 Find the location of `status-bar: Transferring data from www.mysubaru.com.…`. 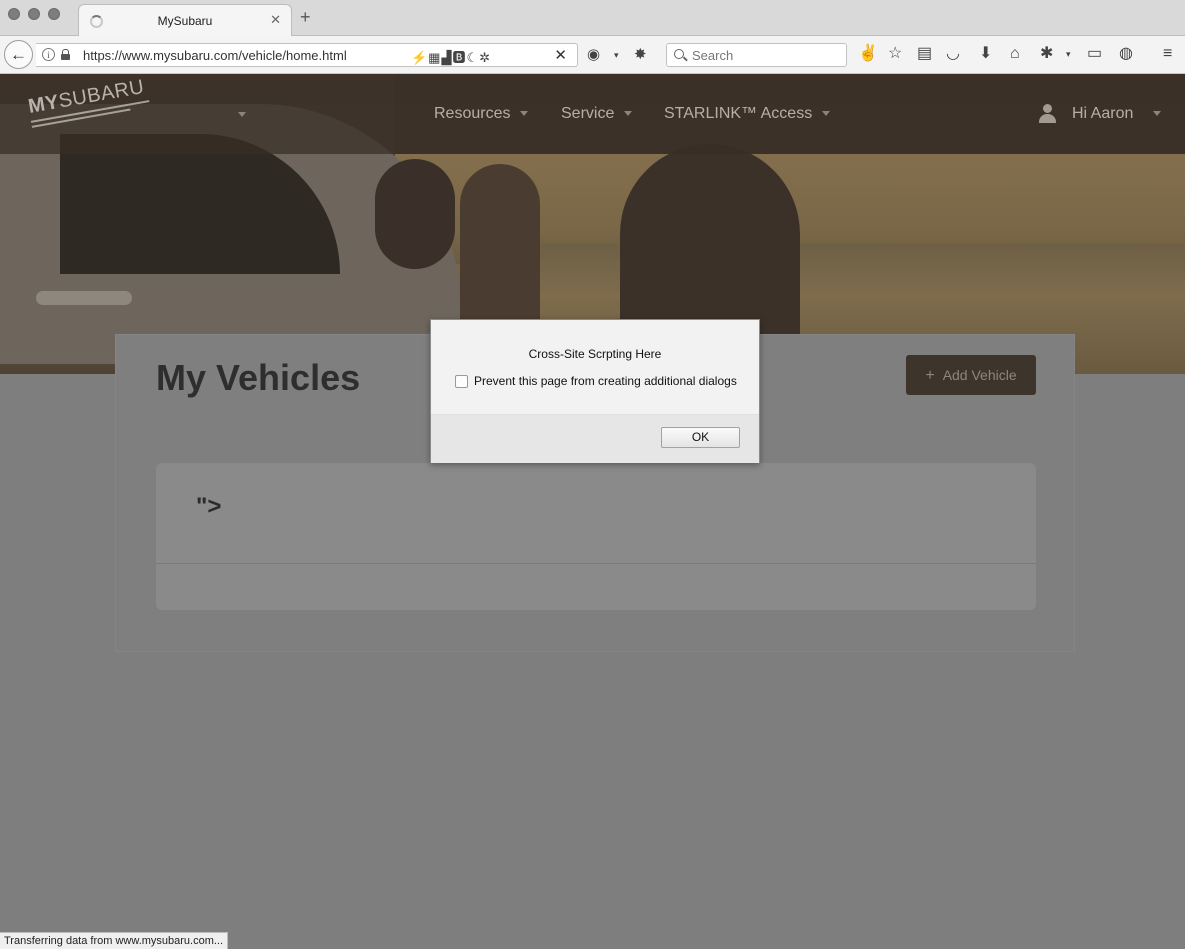

status-bar: Transferring data from www.mysubaru.com.… is located at coordinates (114, 940).